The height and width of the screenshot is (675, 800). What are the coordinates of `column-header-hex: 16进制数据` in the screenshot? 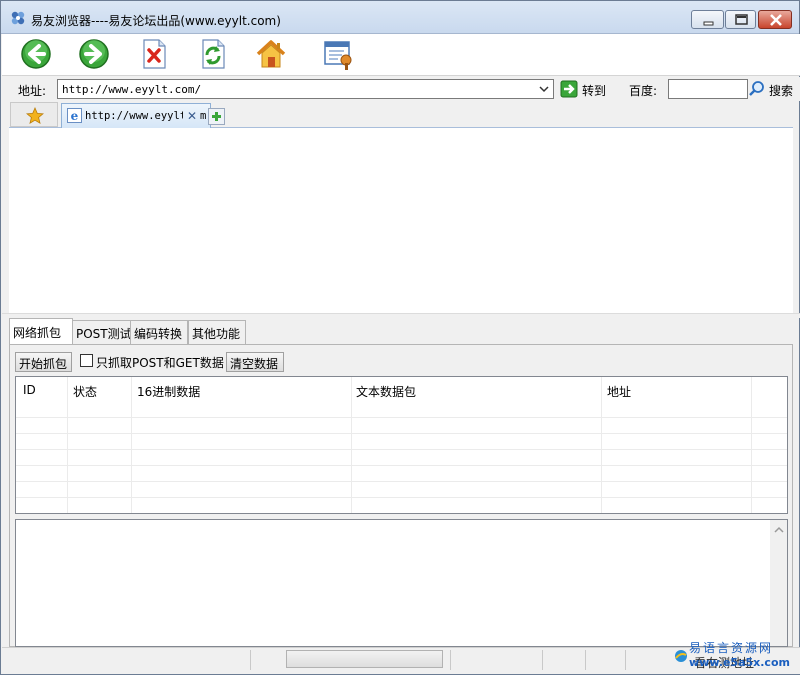 It's located at (168, 391).